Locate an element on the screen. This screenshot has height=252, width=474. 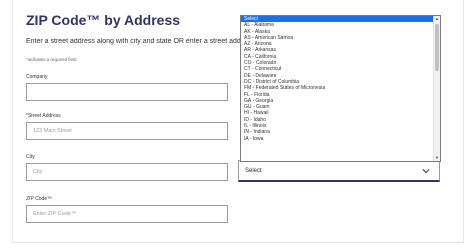
zip-code-field: Enter ZIP Code™ is located at coordinates (127, 214).